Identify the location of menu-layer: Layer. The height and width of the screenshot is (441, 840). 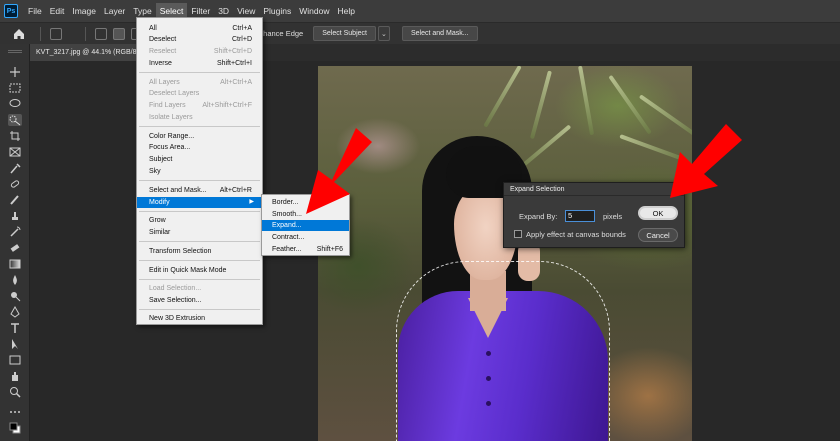
(114, 11).